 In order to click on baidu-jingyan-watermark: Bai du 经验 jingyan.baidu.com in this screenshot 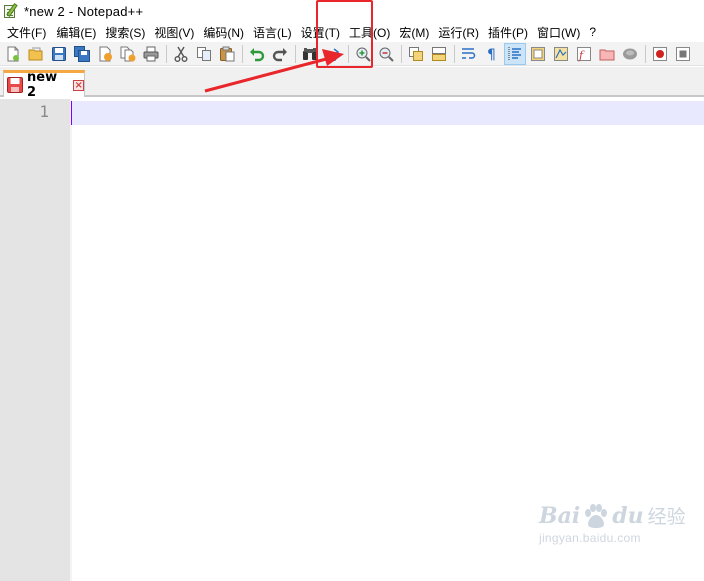, I will do `click(619, 537)`.